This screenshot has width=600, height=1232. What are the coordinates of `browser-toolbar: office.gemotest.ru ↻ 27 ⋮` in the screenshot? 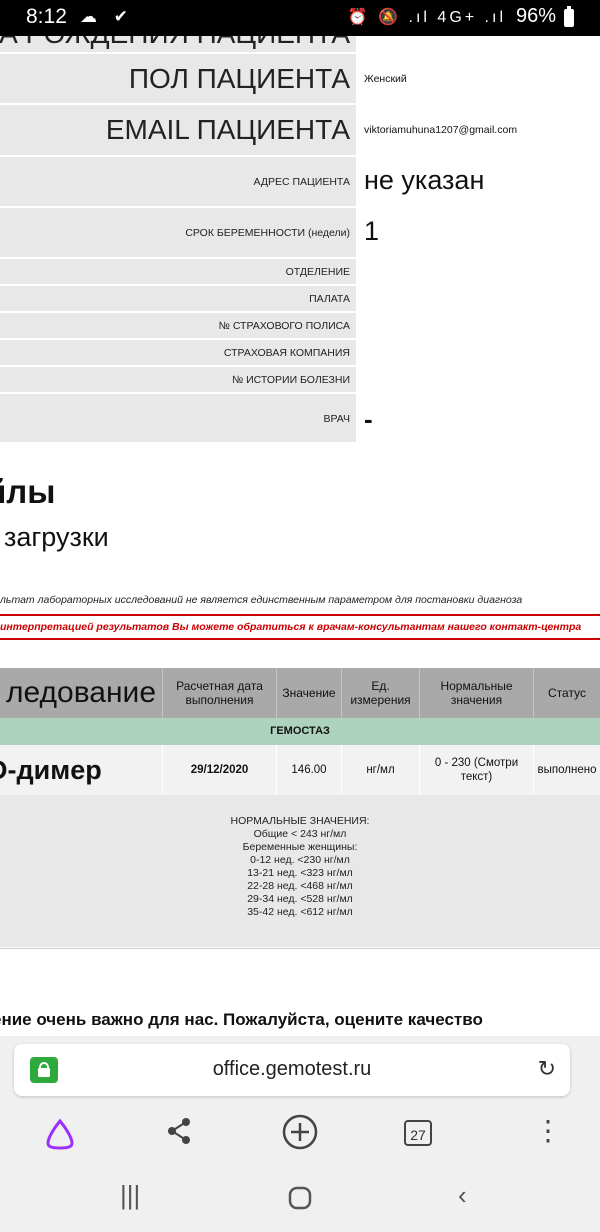 It's located at (300, 1101).